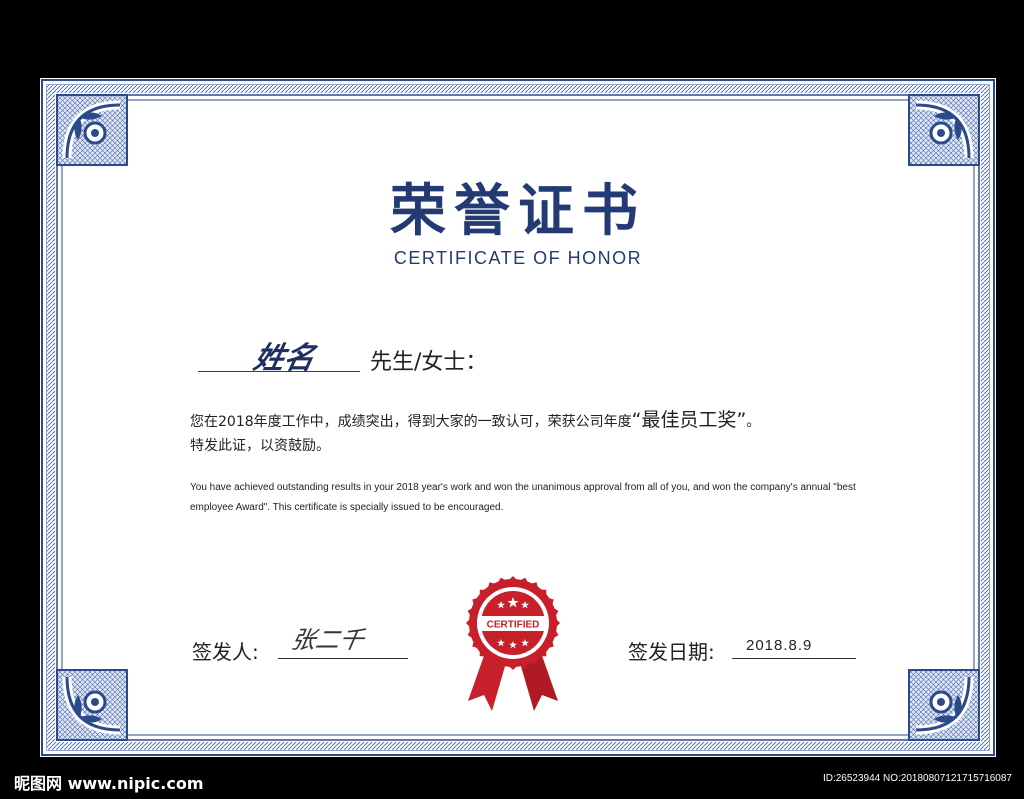 The height and width of the screenshot is (799, 1024). I want to click on award-name: “最佳员工奖”, so click(689, 420).